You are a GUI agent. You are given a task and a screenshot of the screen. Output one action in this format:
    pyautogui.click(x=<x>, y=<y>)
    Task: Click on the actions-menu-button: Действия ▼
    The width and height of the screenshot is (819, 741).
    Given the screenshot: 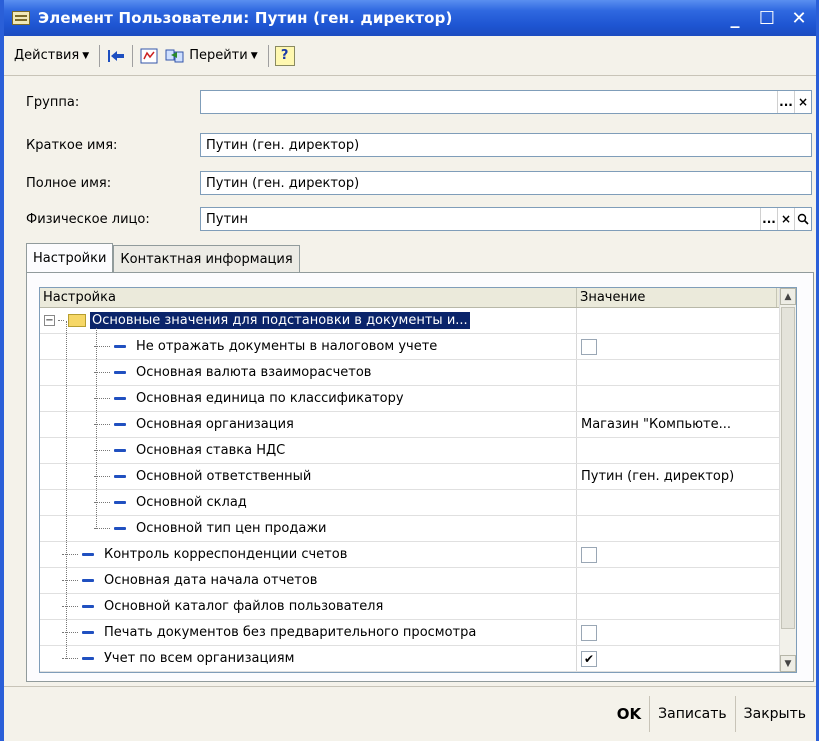 What is the action you would take?
    pyautogui.click(x=51, y=55)
    